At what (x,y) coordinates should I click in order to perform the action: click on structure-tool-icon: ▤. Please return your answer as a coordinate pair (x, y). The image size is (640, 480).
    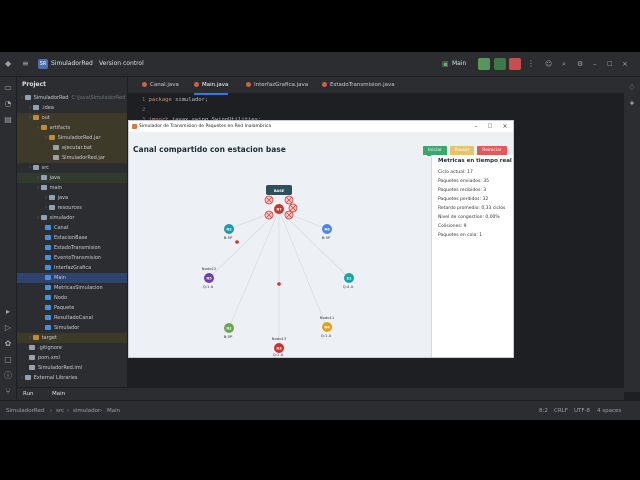
    Looking at the image, I should click on (8, 120).